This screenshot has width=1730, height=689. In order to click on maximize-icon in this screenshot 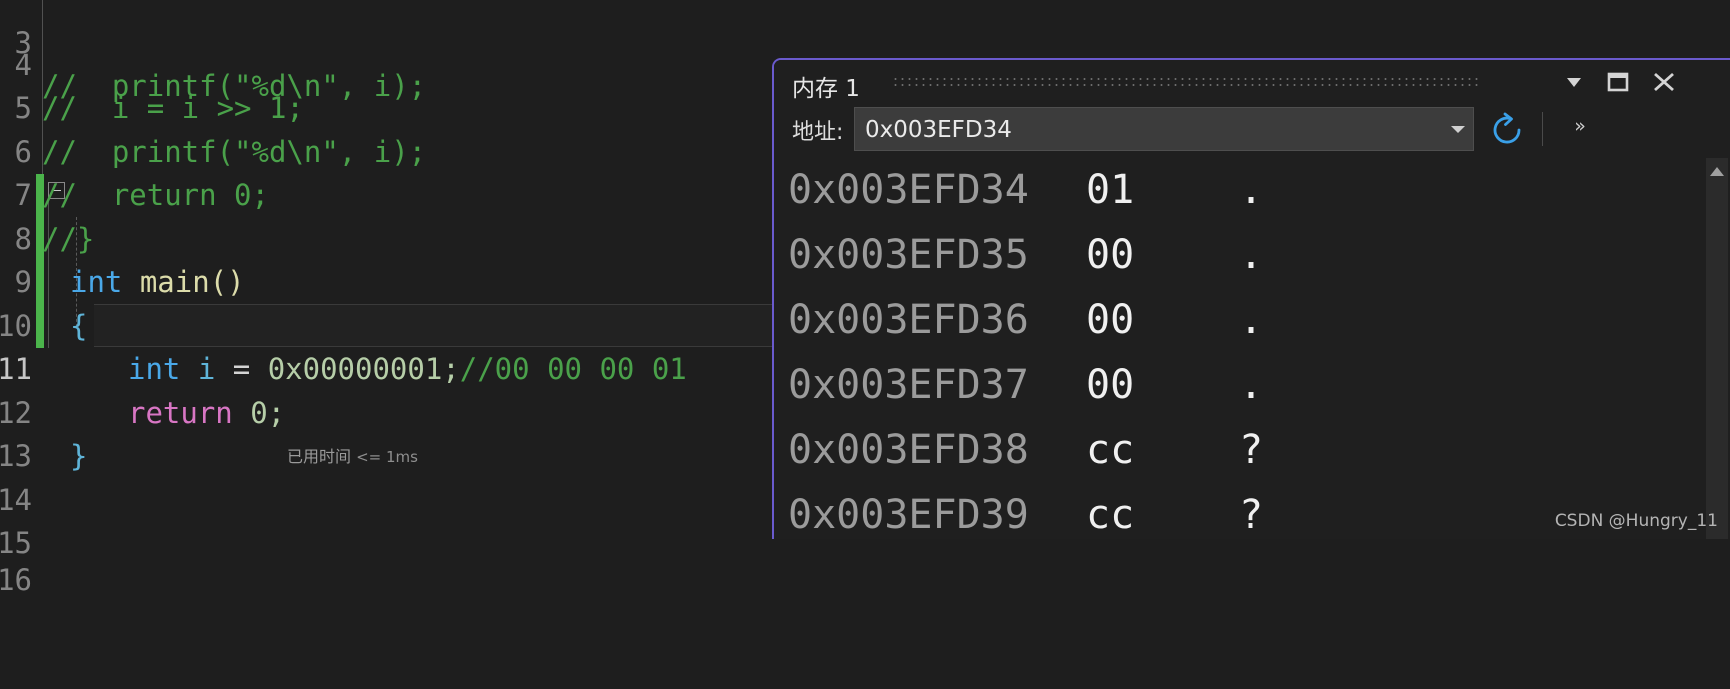, I will do `click(1618, 82)`.